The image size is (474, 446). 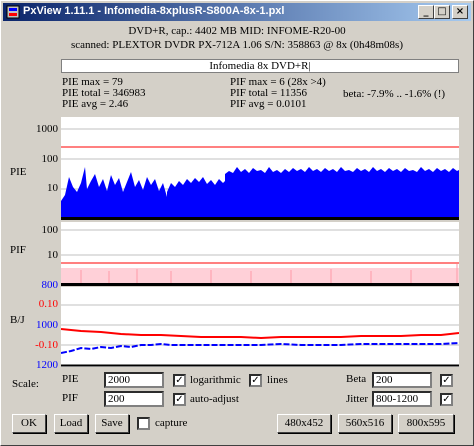 What do you see at coordinates (18, 250) in the screenshot?
I see `pif-side-label: PIF` at bounding box center [18, 250].